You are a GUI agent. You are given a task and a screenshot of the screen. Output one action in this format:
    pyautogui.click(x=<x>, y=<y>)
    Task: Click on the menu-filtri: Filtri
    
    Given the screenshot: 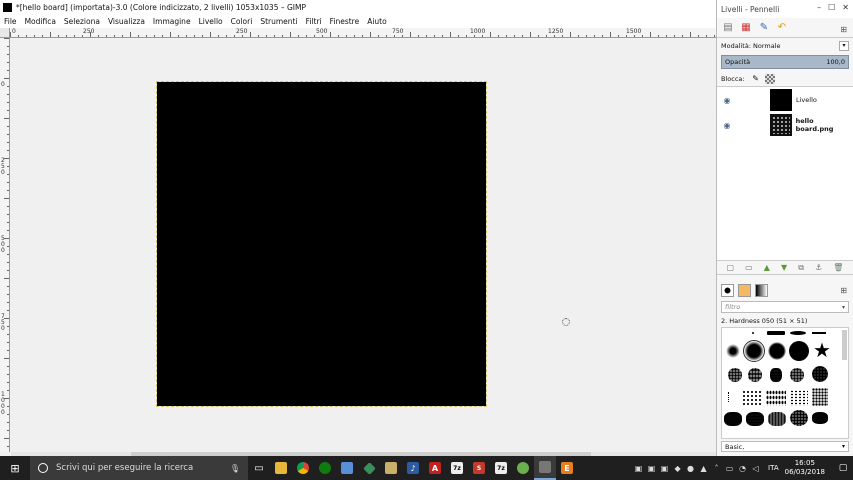 What is the action you would take?
    pyautogui.click(x=314, y=21)
    